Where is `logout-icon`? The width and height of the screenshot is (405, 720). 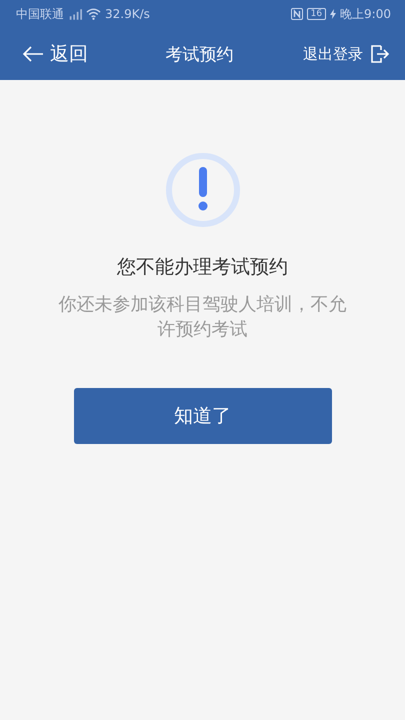
logout-icon is located at coordinates (380, 54).